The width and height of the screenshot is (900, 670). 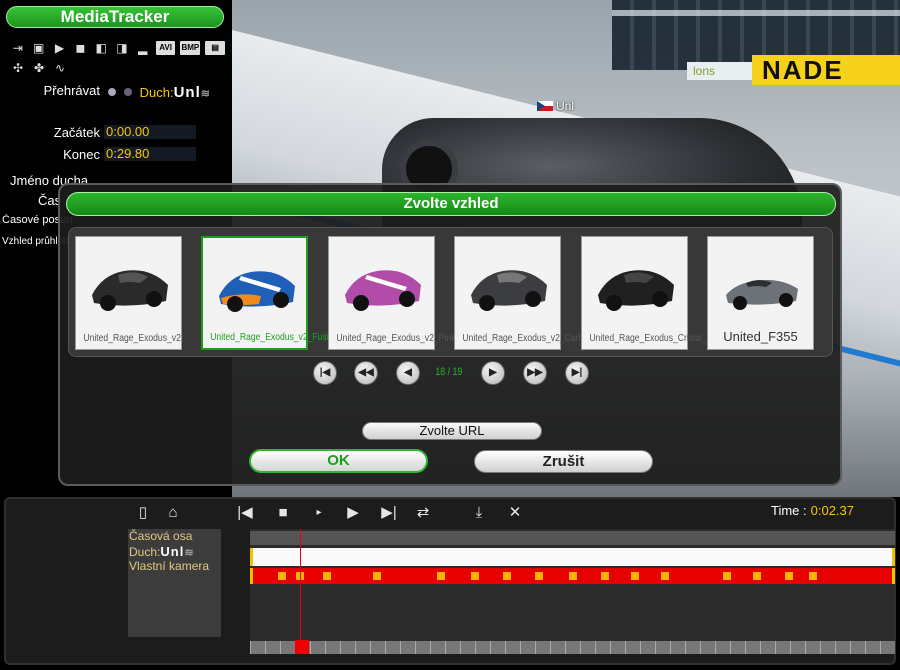 What do you see at coordinates (719, 71) in the screenshot?
I see `sponsor-banner-left: lons` at bounding box center [719, 71].